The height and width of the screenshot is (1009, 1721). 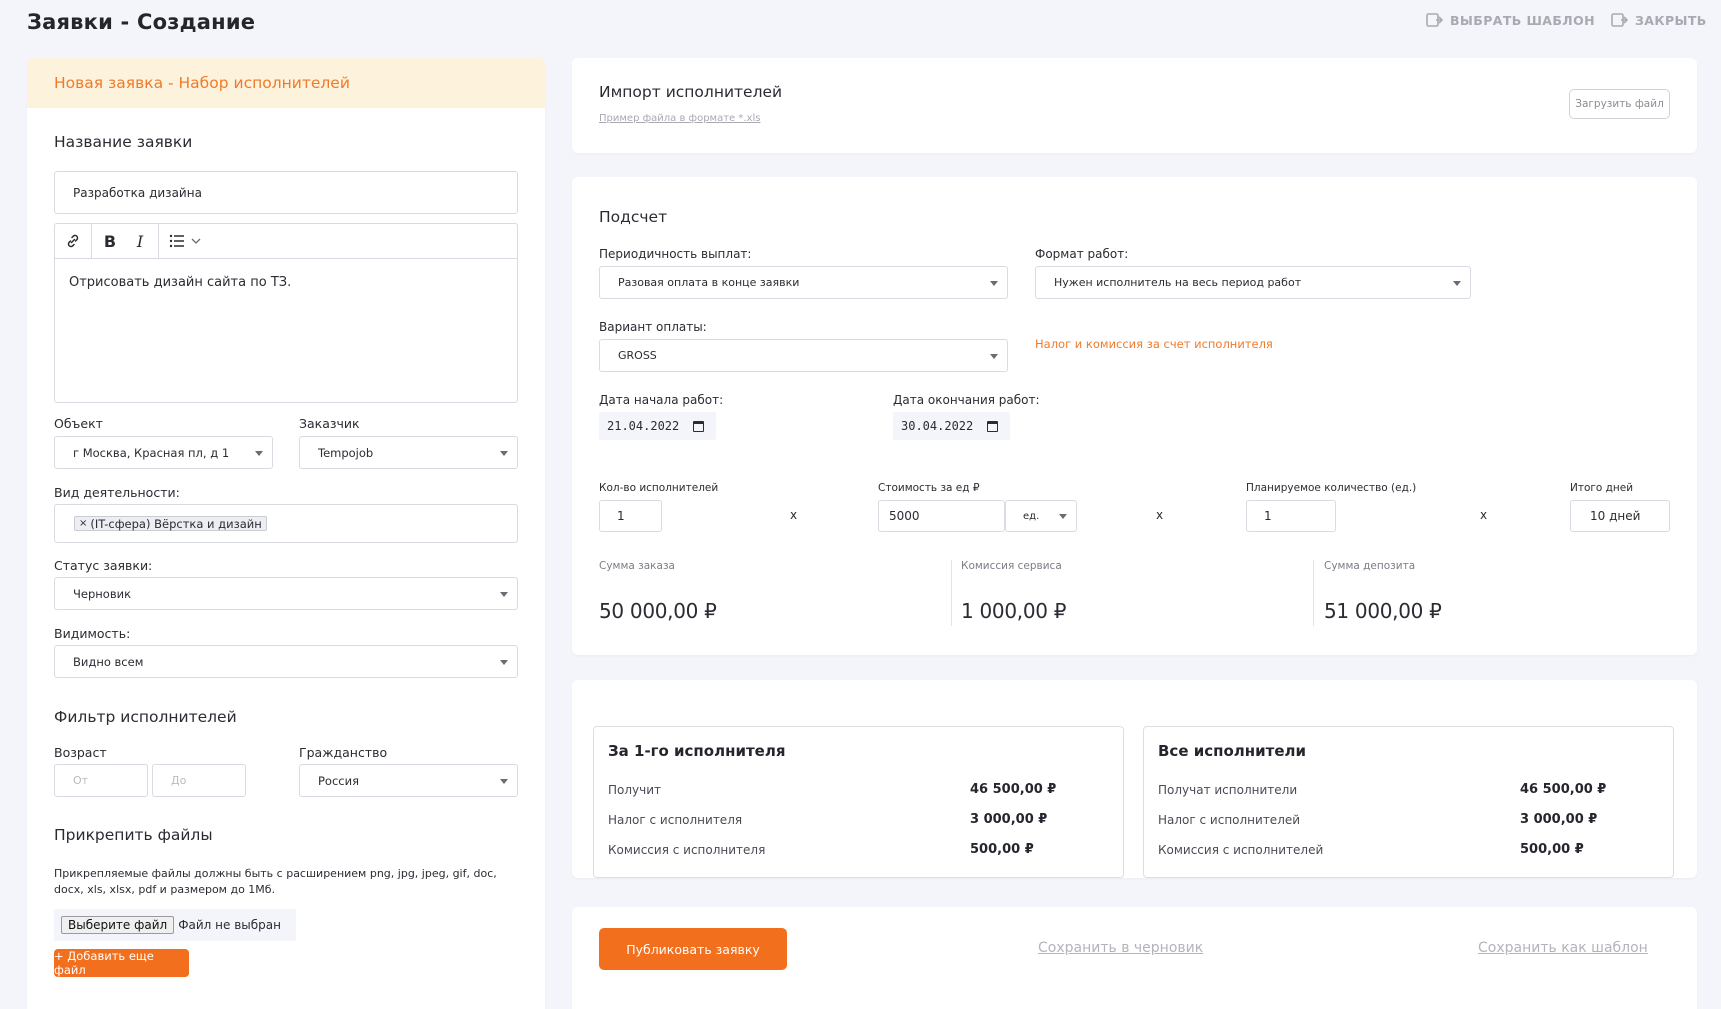 What do you see at coordinates (145, 717) in the screenshot?
I see `filter-title: Фильтр исполнителей` at bounding box center [145, 717].